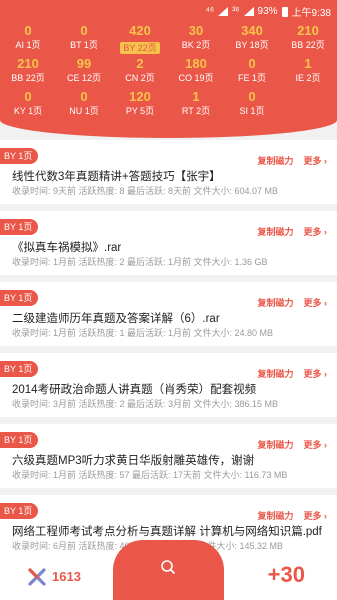  Describe the element at coordinates (28, 111) in the screenshot. I see `category-label: KY 1页` at that location.